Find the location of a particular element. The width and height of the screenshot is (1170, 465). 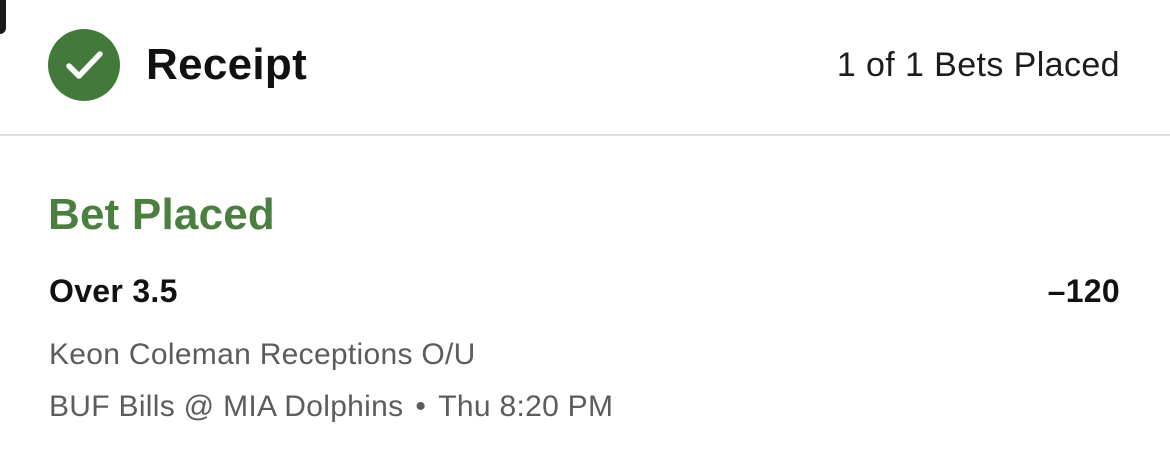

window-corner-mark is located at coordinates (3, 17).